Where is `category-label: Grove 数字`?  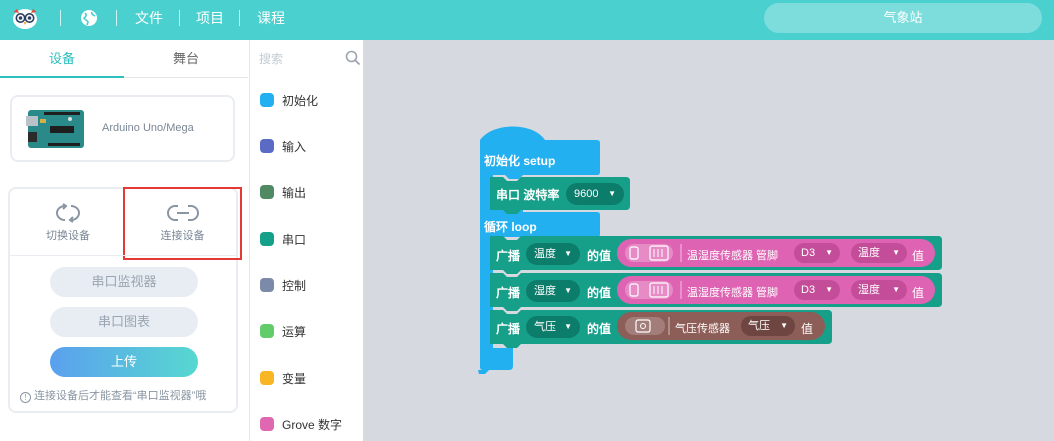
category-label: Grove 数字 is located at coordinates (312, 425).